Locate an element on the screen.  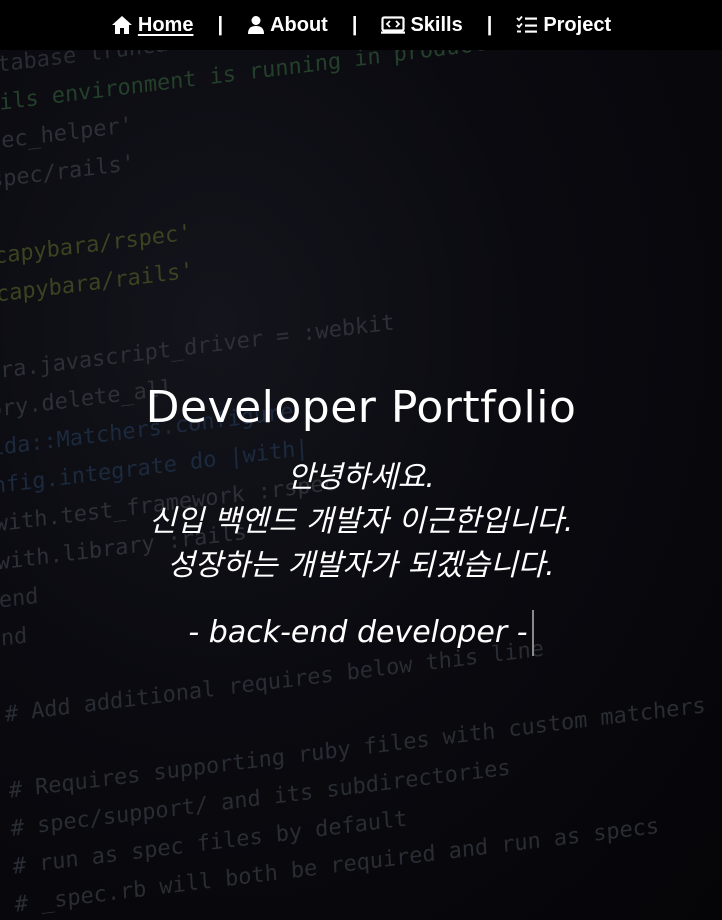
nav-about: About is located at coordinates (287, 25).